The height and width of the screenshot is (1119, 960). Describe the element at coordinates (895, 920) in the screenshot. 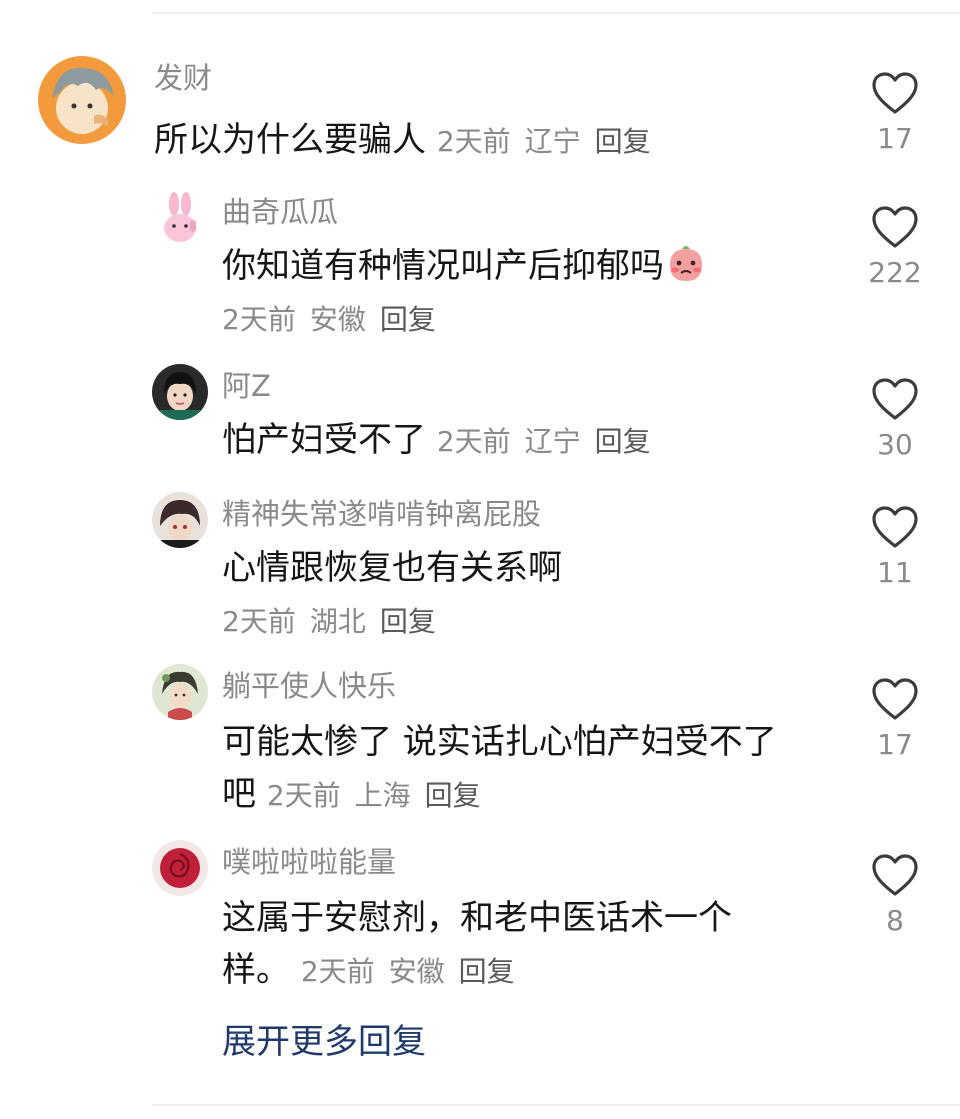

I see `like-count: 8` at that location.